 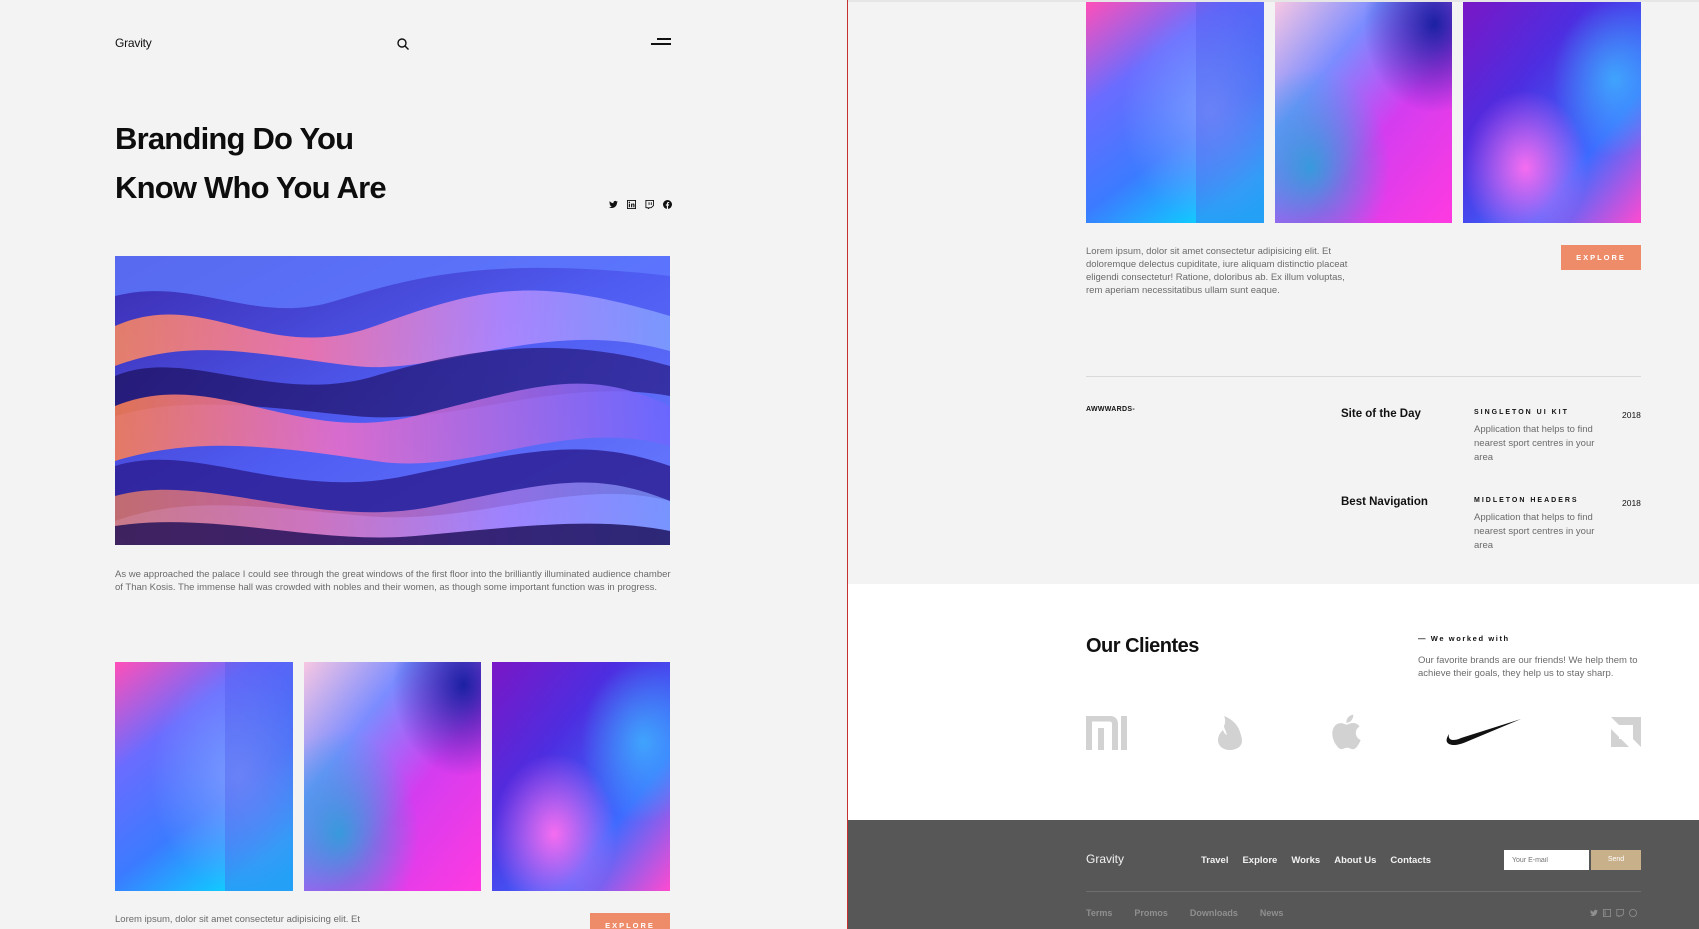 I want to click on award-title: Site of the Day, so click(x=1381, y=414).